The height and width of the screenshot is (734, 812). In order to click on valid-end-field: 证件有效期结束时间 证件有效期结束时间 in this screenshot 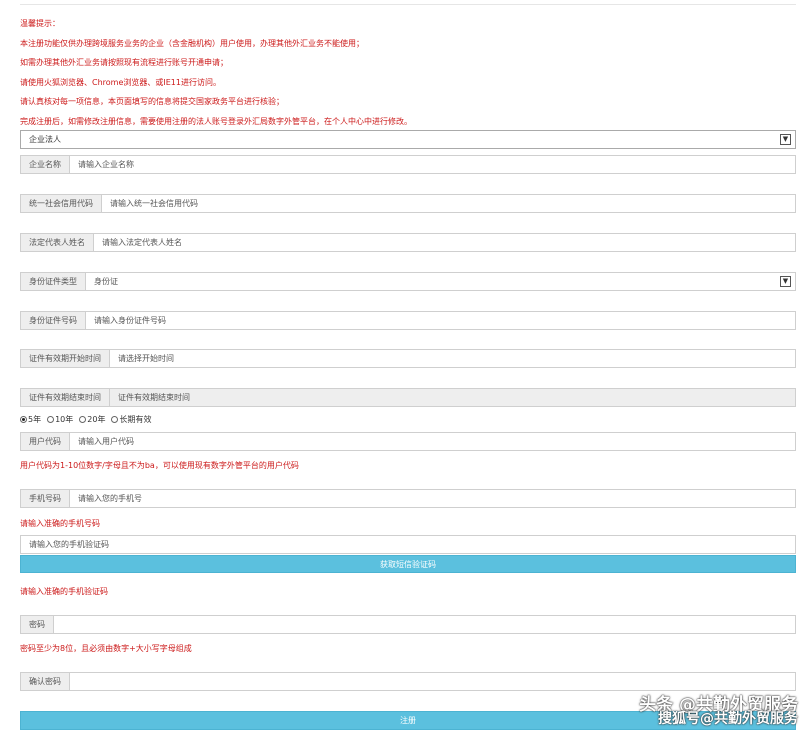, I will do `click(408, 397)`.